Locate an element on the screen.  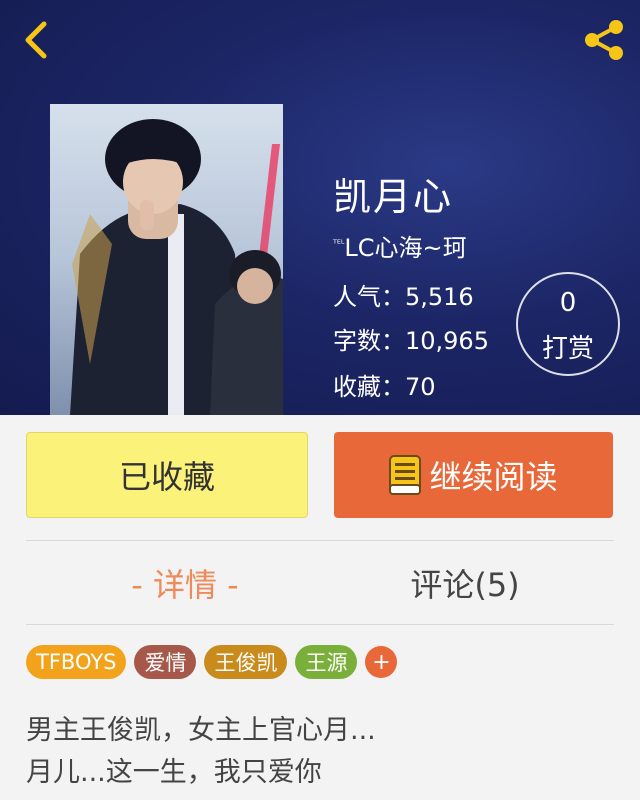
chevron-left-icon is located at coordinates (36, 40).